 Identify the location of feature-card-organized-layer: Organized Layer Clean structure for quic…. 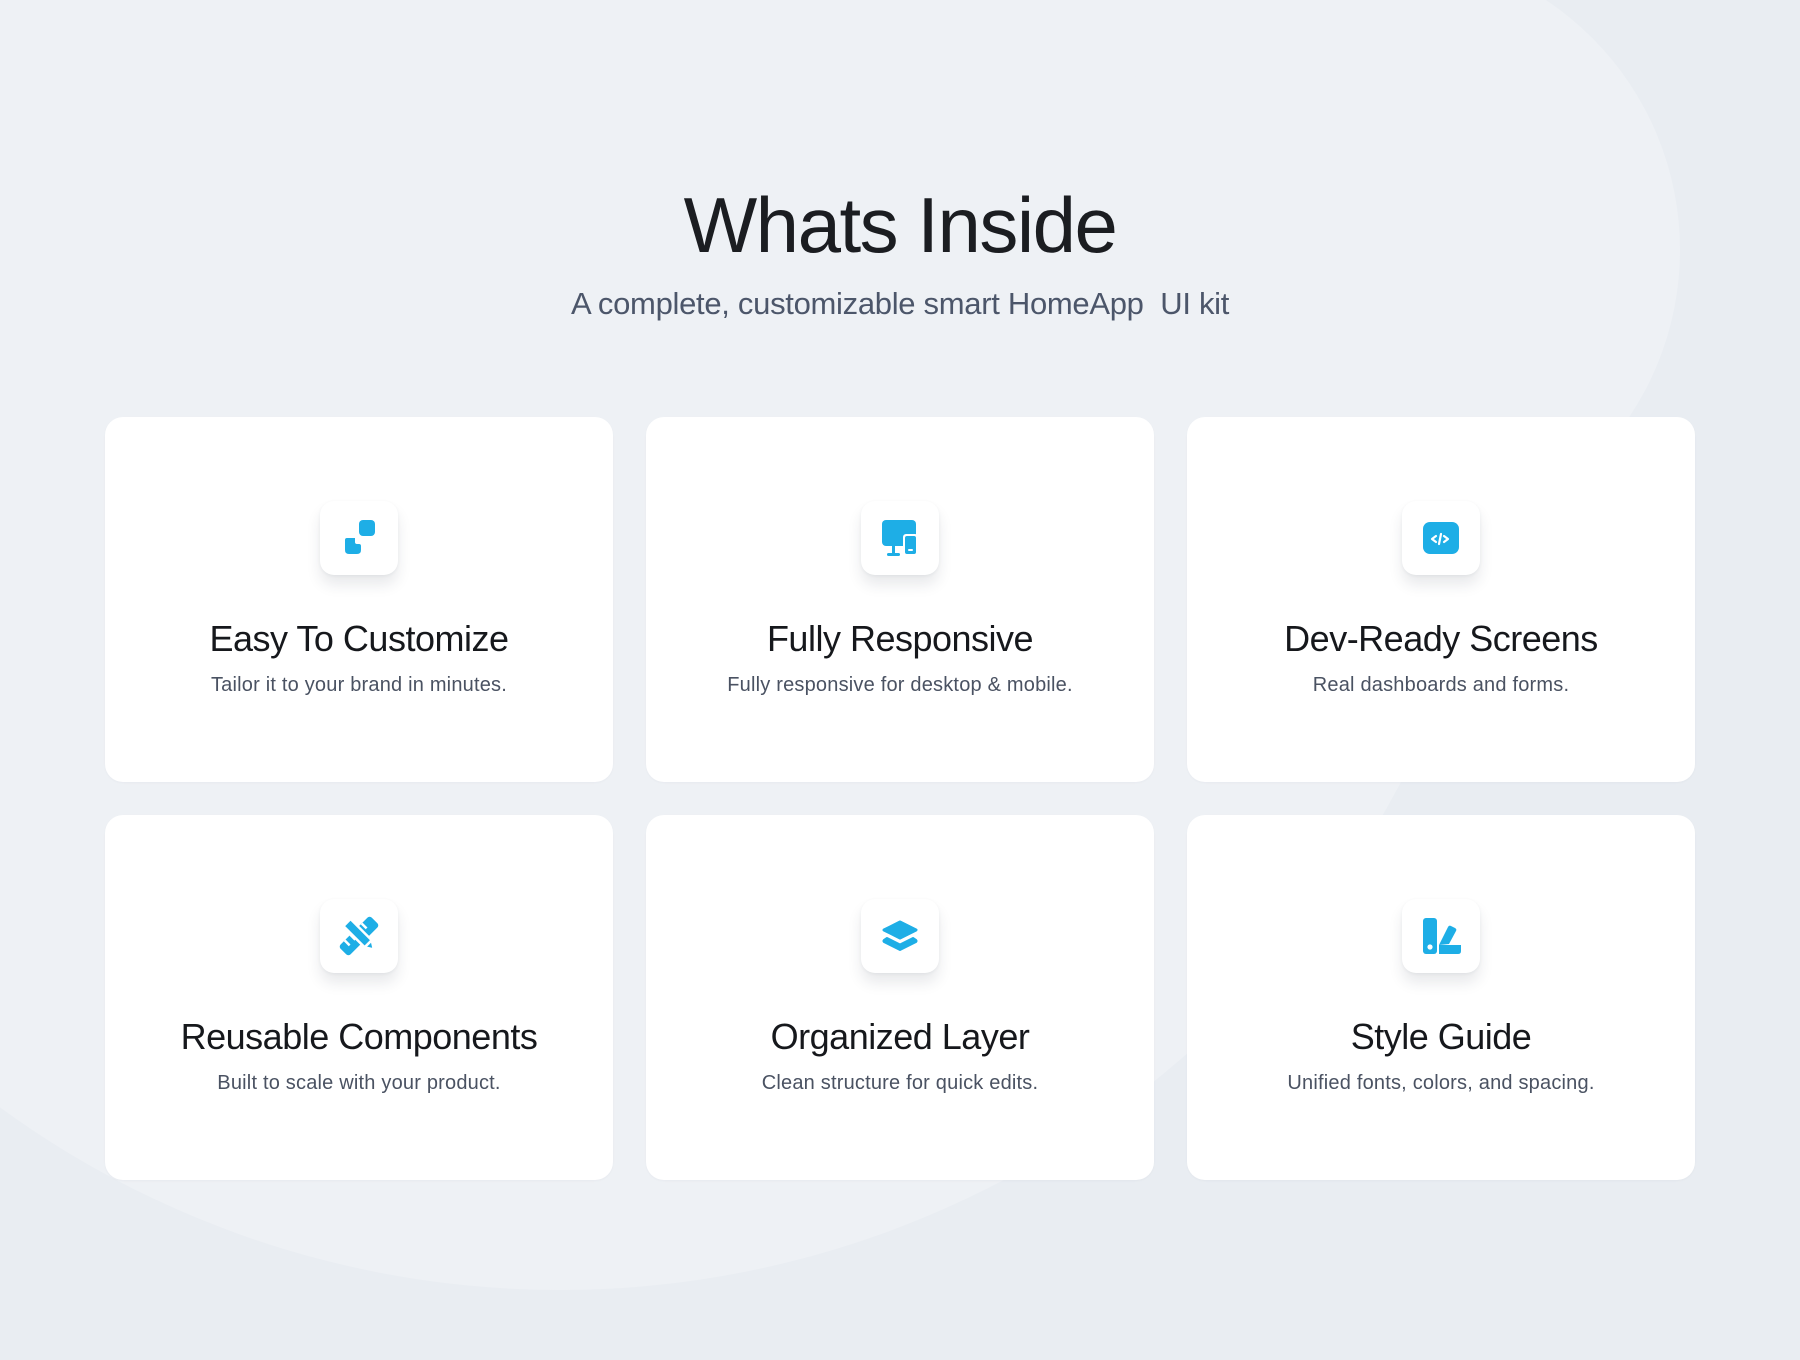
(900, 997).